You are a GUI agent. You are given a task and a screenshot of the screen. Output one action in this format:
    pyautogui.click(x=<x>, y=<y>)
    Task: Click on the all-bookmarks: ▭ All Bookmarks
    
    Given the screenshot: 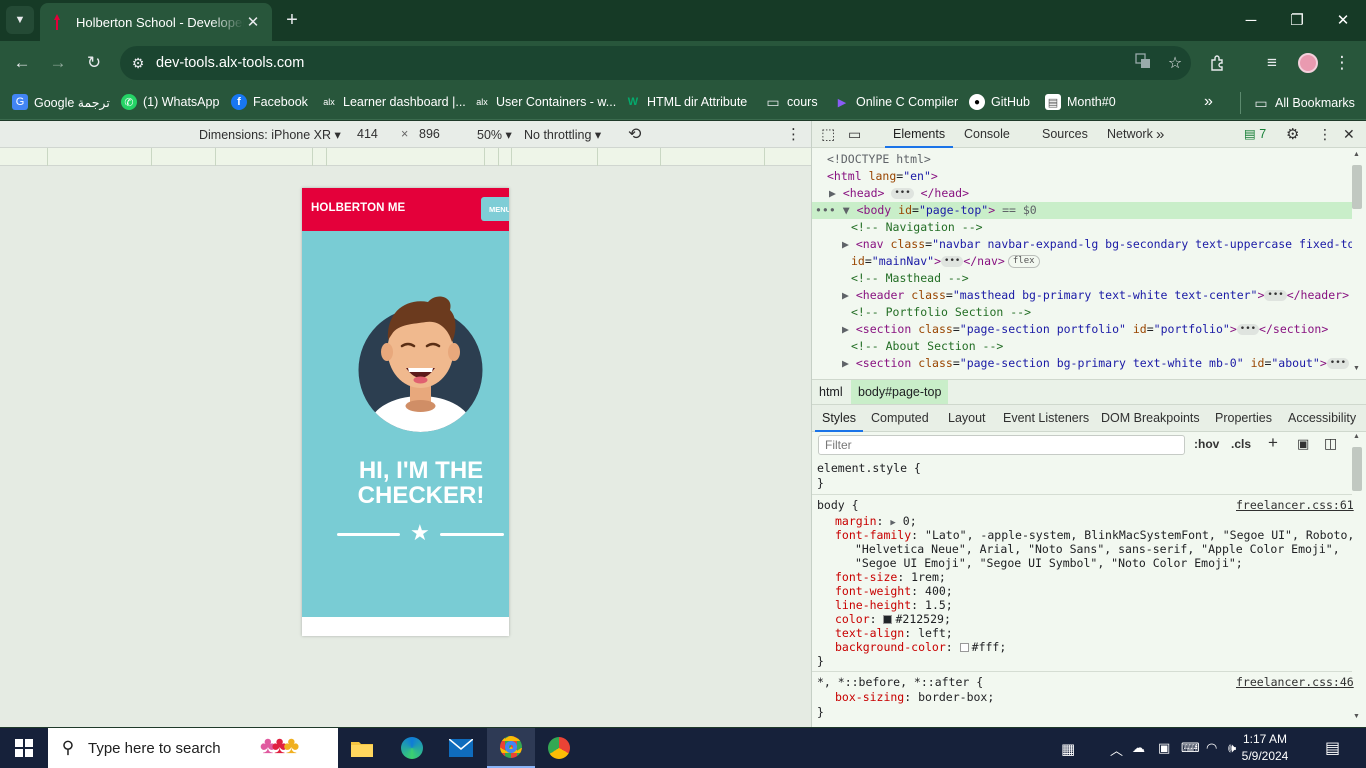 What is the action you would take?
    pyautogui.click(x=1297, y=103)
    